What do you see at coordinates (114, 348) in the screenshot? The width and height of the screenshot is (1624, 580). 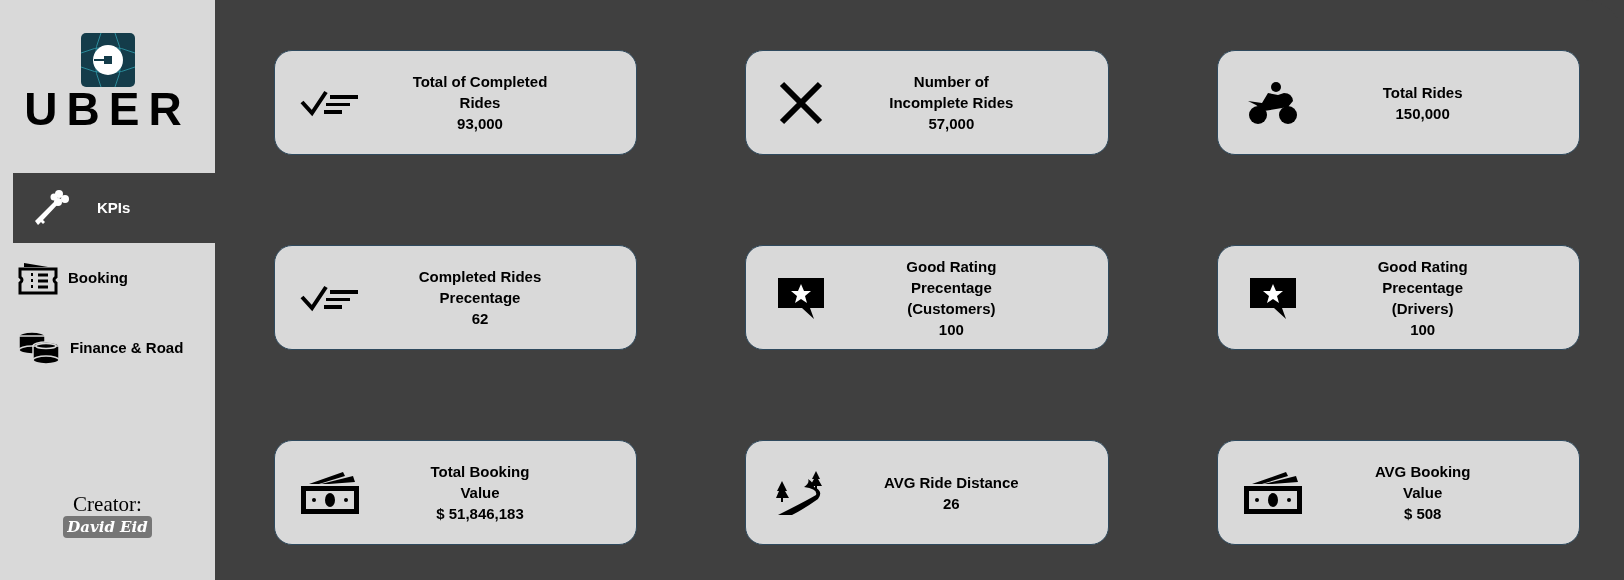 I see `nav-item: Finance & Road` at bounding box center [114, 348].